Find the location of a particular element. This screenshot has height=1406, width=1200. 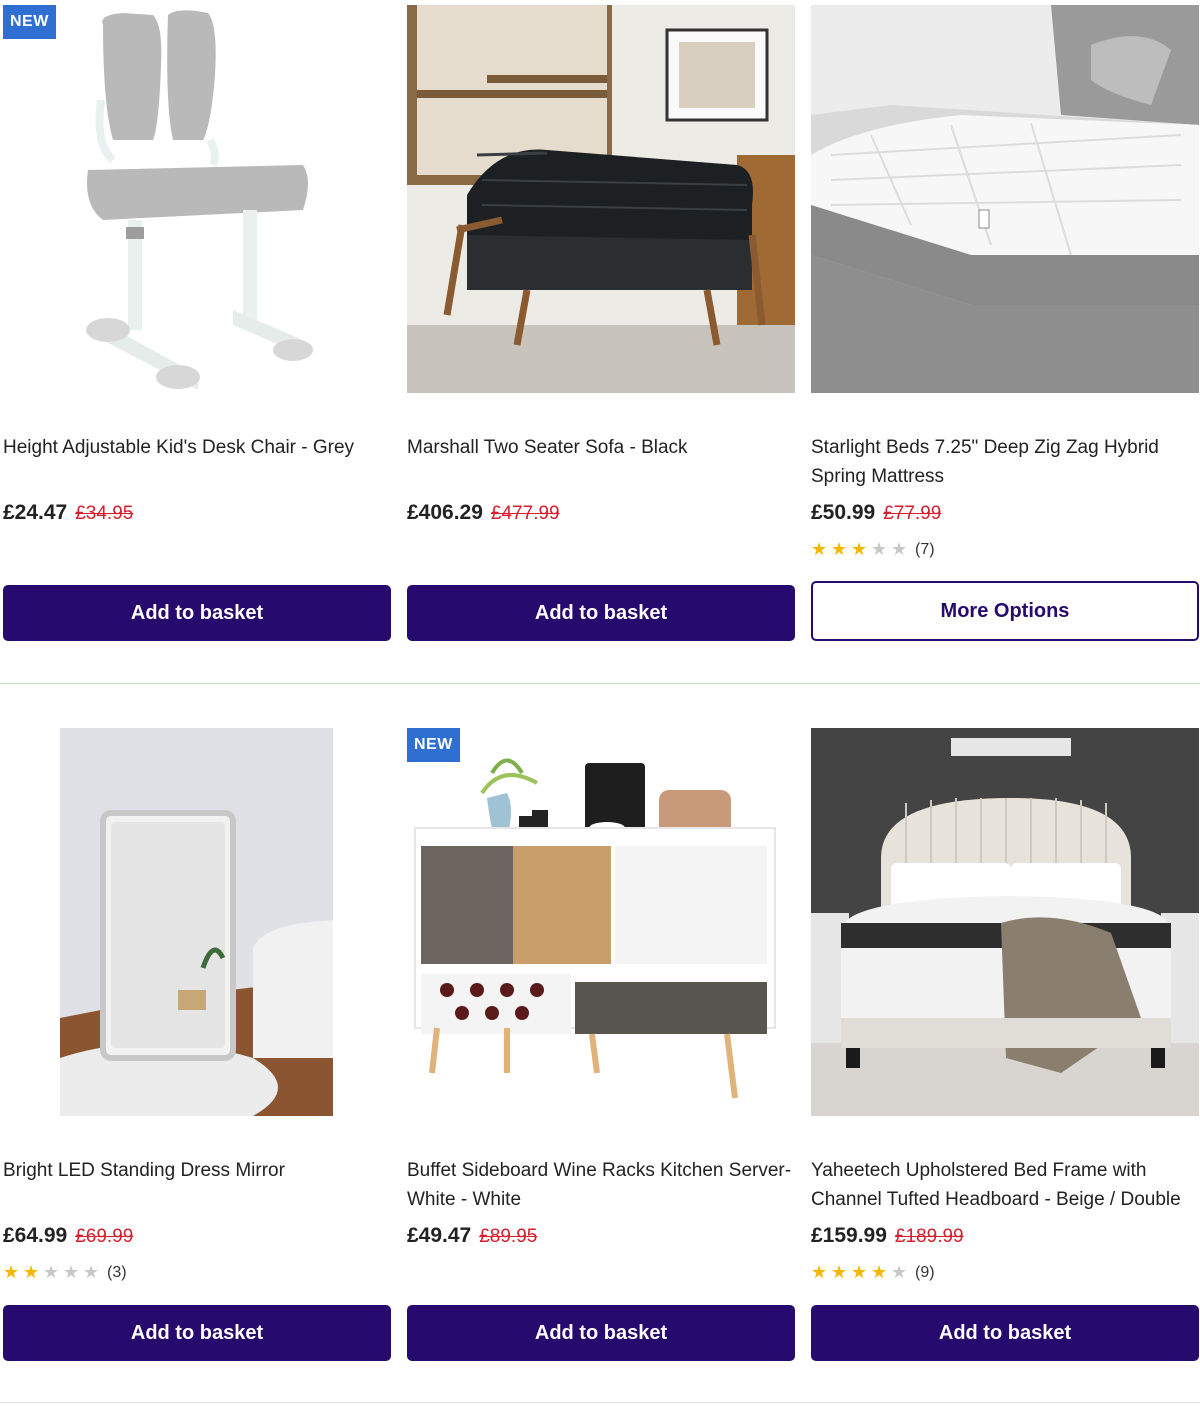

mirror-icon is located at coordinates (197, 922).